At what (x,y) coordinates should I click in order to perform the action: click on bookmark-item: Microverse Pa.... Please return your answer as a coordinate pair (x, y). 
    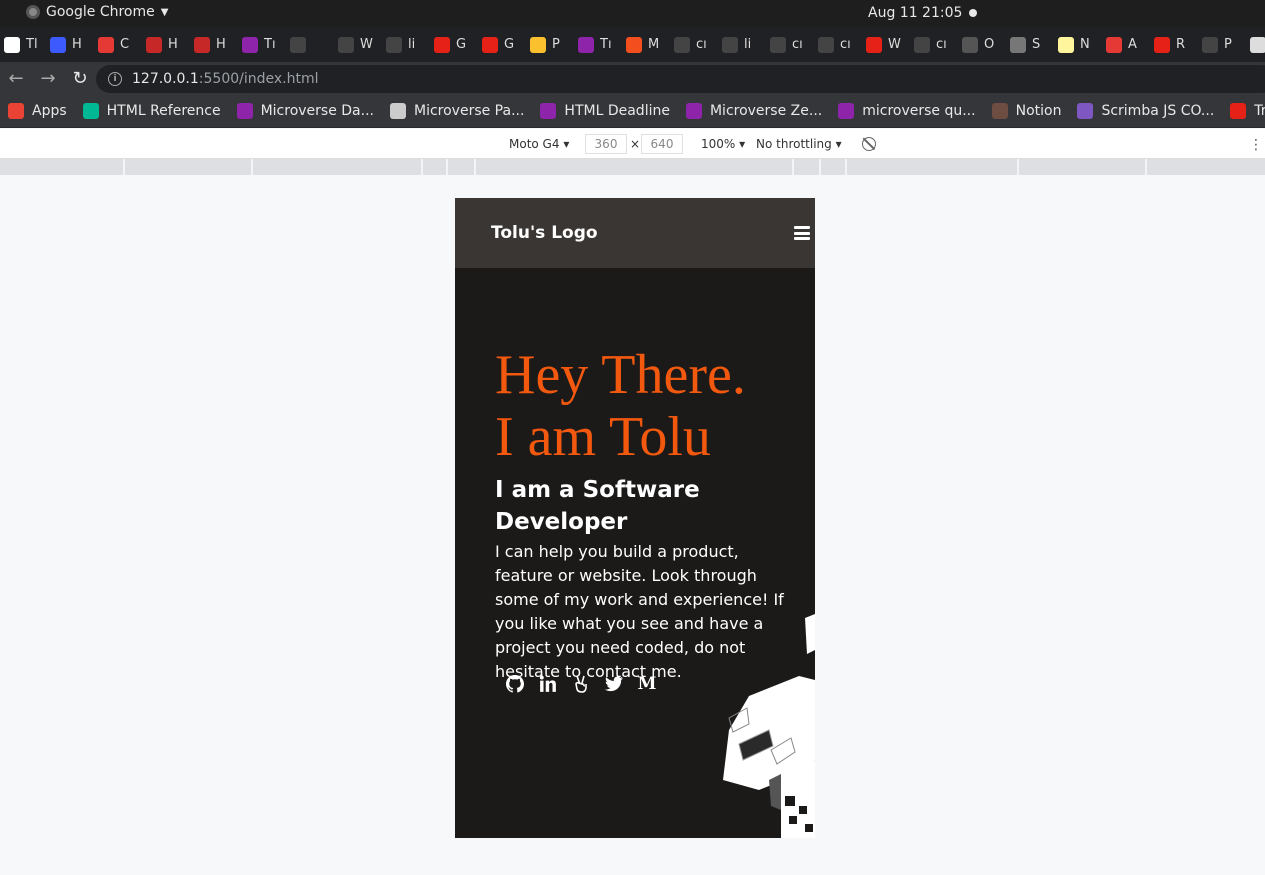
    Looking at the image, I should click on (457, 111).